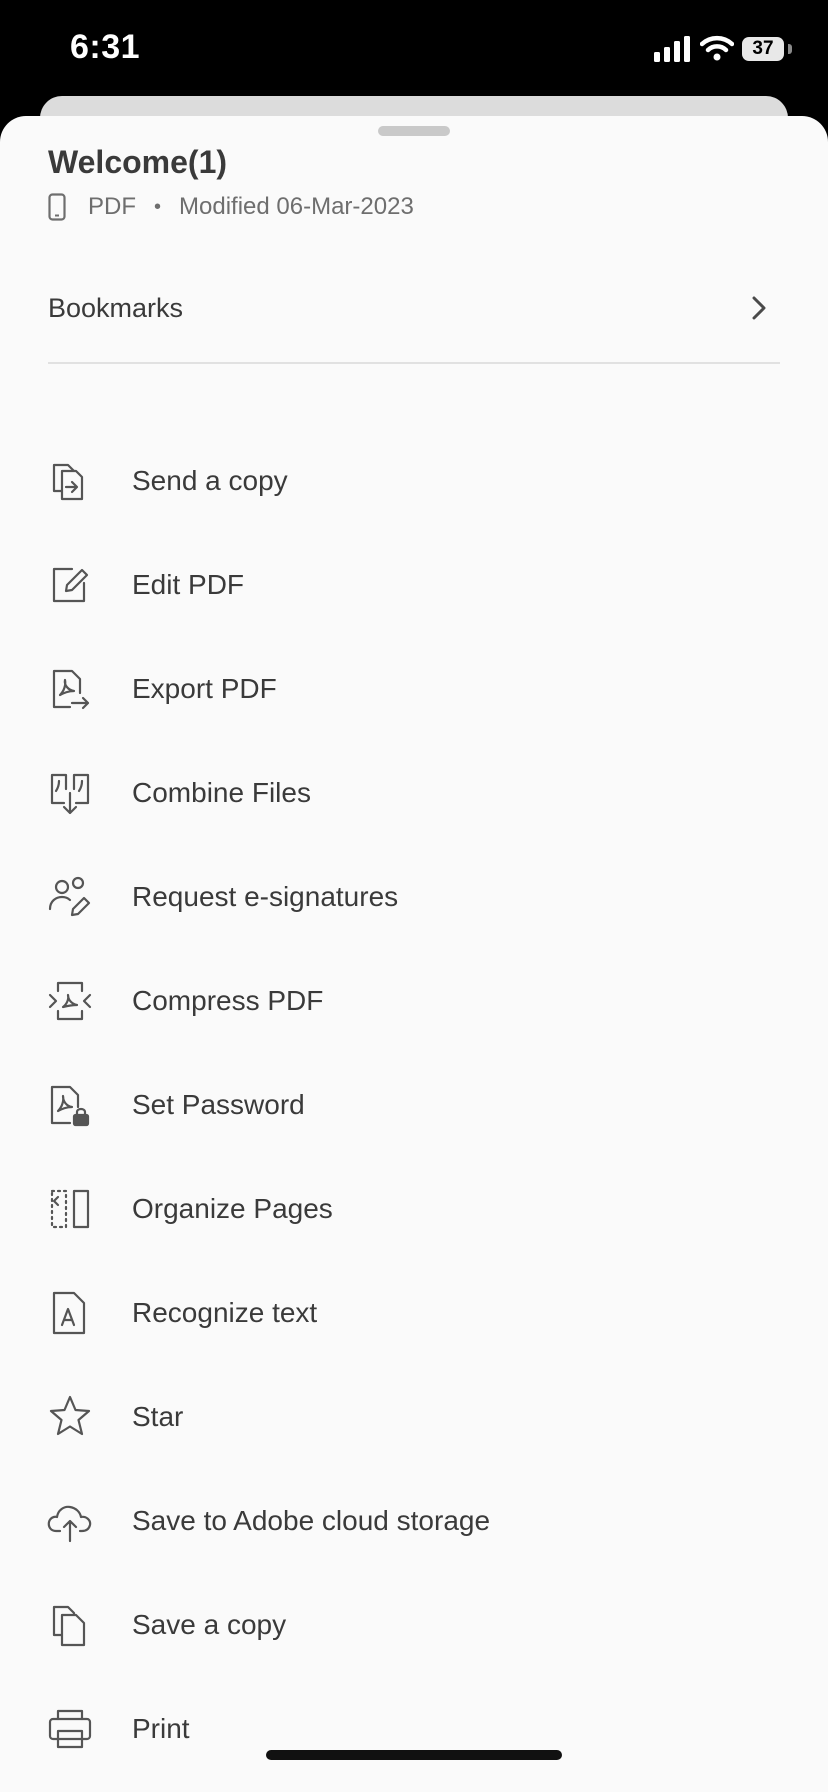 The width and height of the screenshot is (828, 1792). I want to click on sheet-grabber, so click(414, 131).